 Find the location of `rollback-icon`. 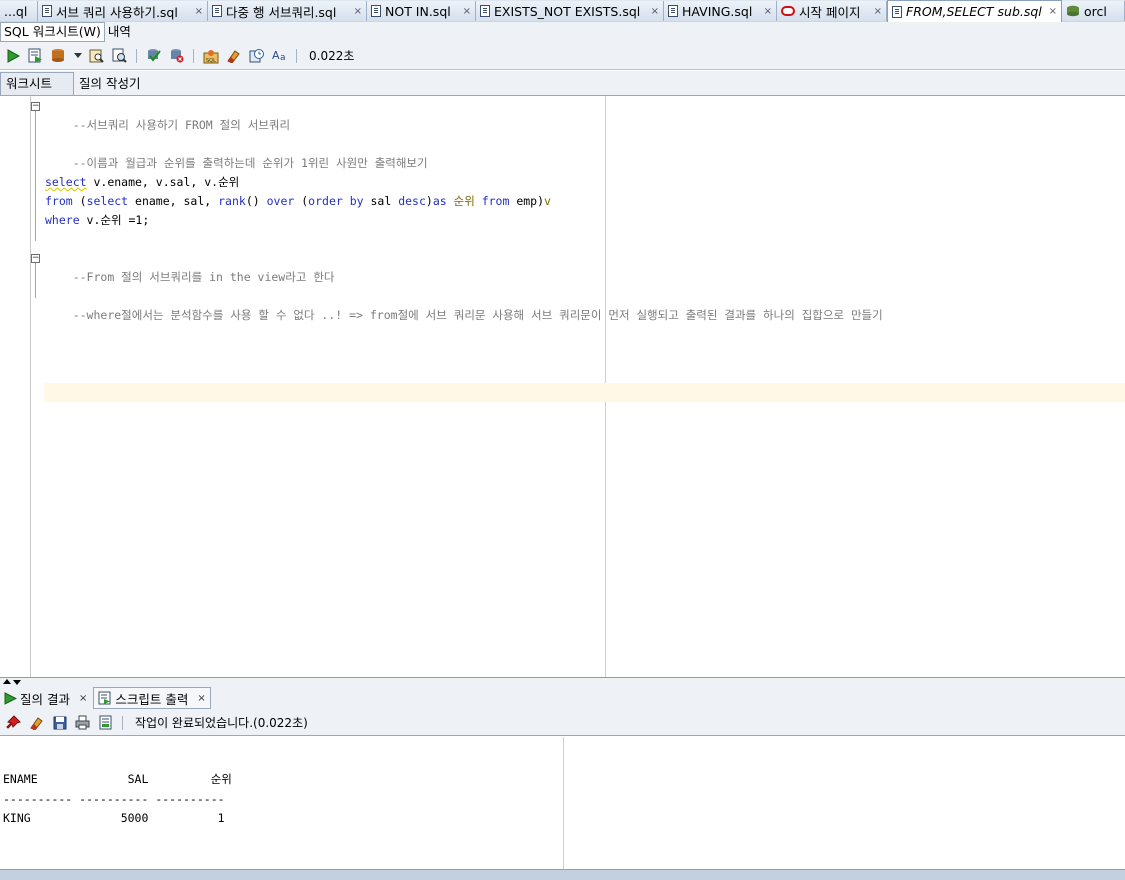

rollback-icon is located at coordinates (176, 55).